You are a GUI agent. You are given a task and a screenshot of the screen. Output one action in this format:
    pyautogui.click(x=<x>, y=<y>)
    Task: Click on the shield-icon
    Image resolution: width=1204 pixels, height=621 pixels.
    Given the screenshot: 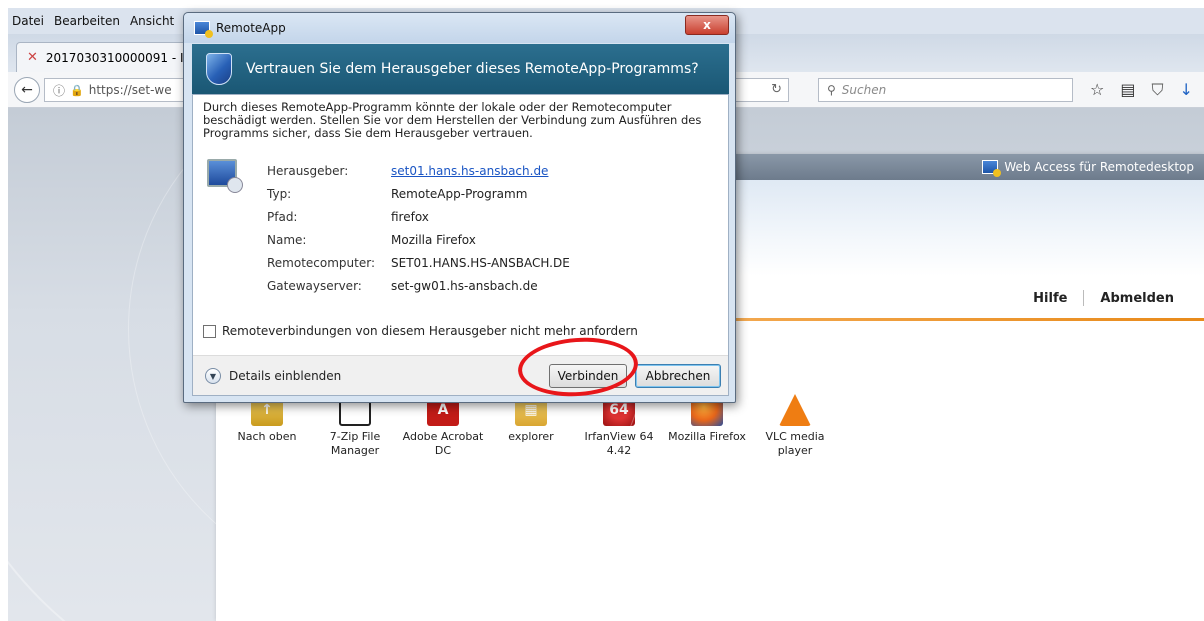 What is the action you would take?
    pyautogui.click(x=219, y=69)
    